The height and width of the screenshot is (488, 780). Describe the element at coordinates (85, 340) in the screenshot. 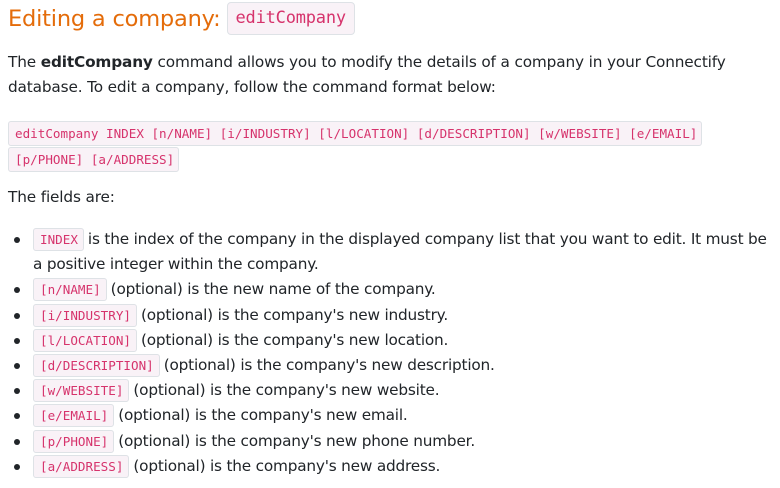

I see `field-code: [l/LOCATION]` at that location.